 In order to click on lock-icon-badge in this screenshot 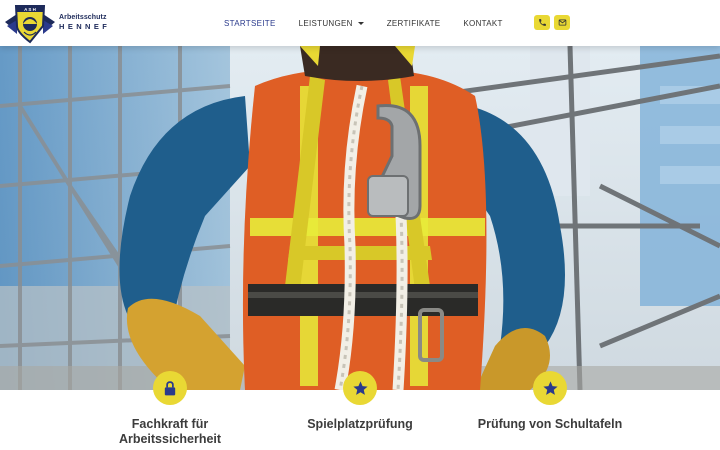, I will do `click(170, 388)`.